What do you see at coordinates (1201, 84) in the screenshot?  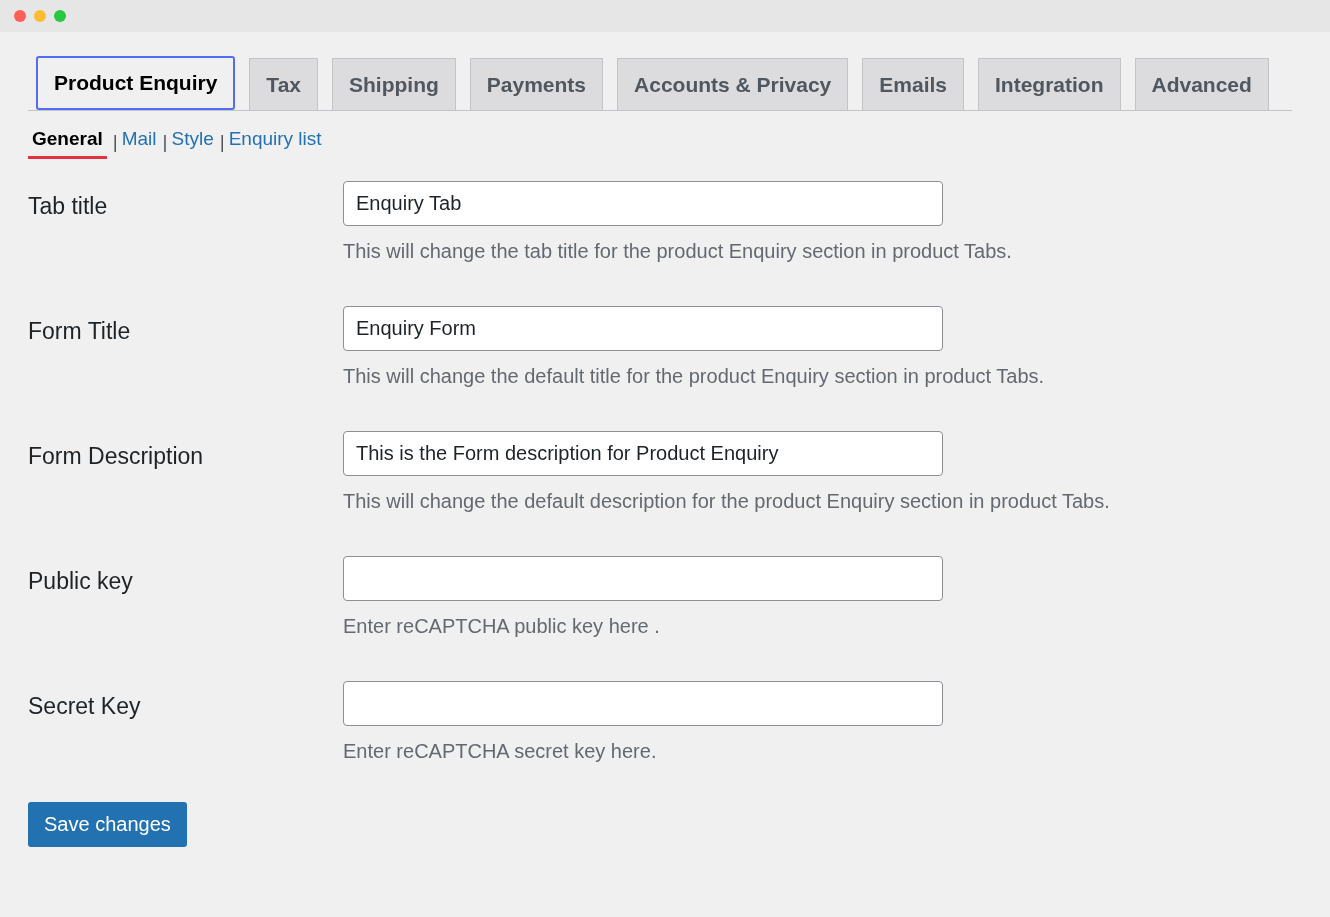 I see `tab: Advanced` at bounding box center [1201, 84].